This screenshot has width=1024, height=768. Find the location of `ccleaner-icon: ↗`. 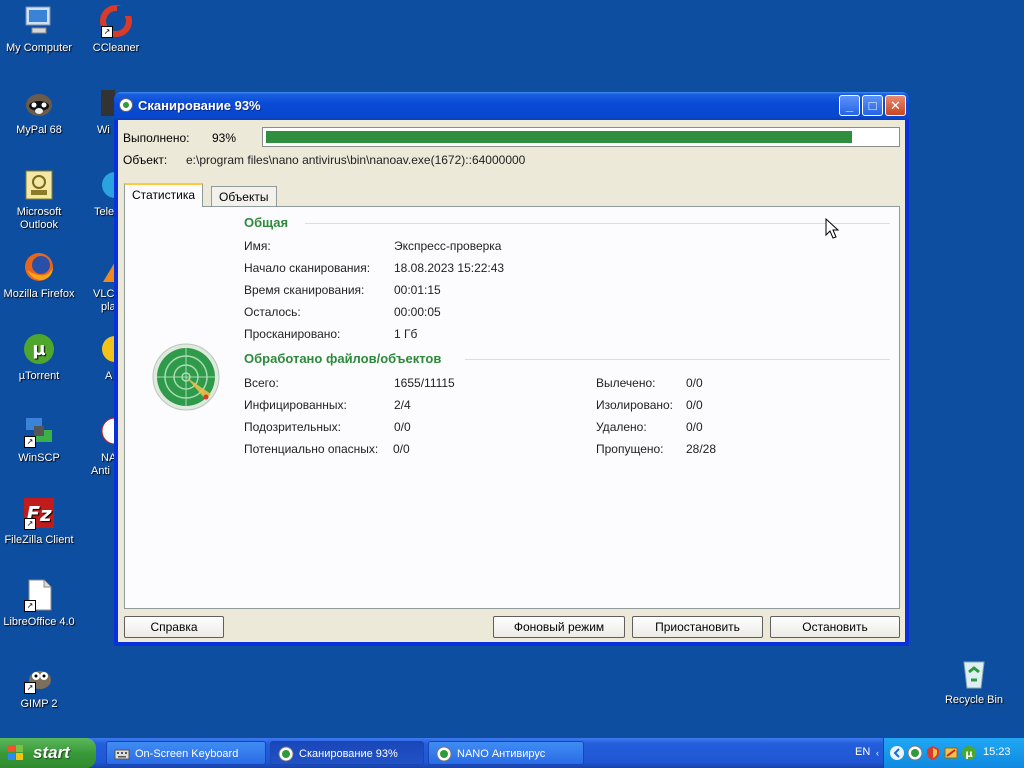

ccleaner-icon: ↗ is located at coordinates (116, 21).